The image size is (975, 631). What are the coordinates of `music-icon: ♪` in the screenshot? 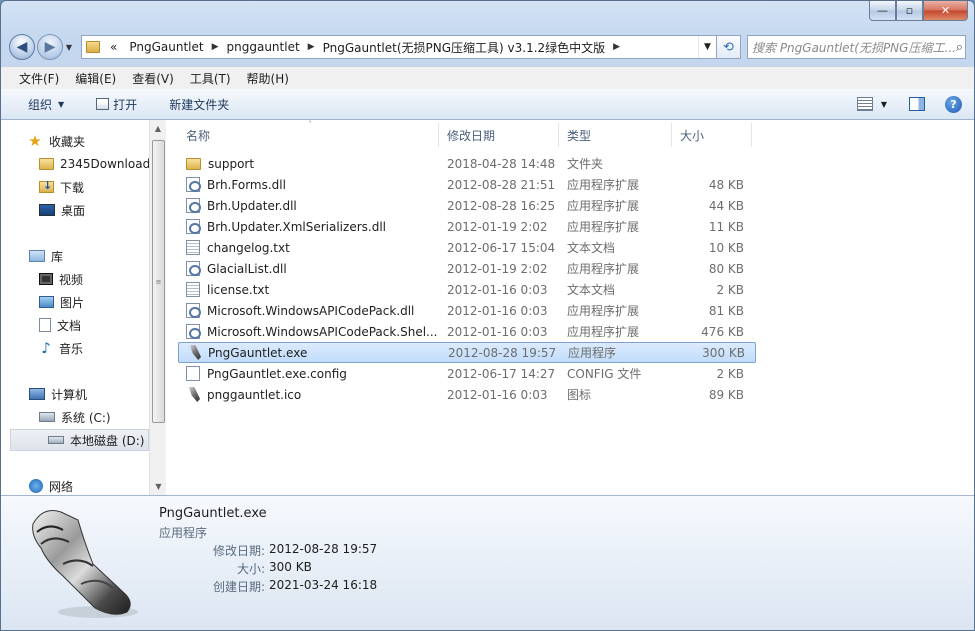 It's located at (46, 348).